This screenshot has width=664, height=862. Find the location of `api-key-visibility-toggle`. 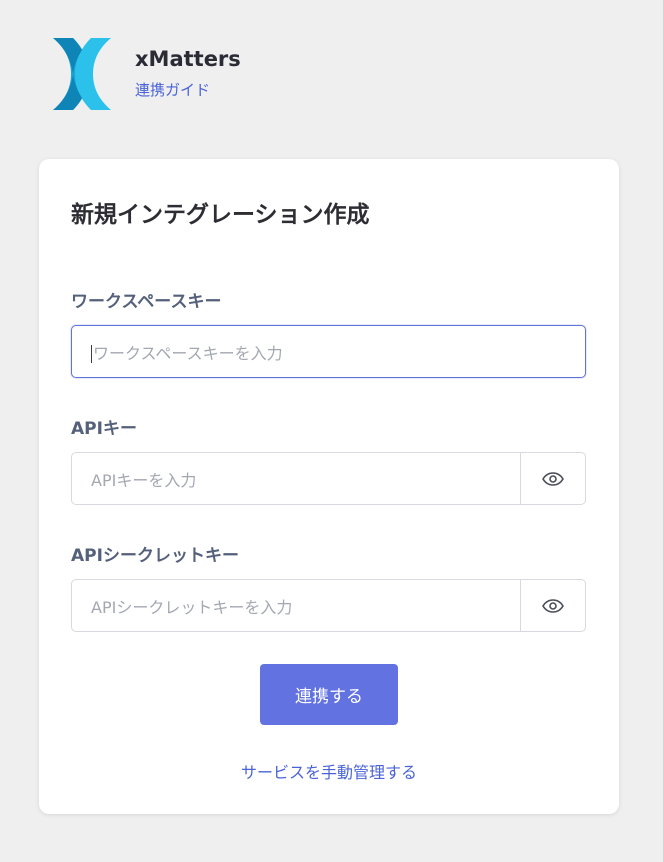

api-key-visibility-toggle is located at coordinates (552, 478).